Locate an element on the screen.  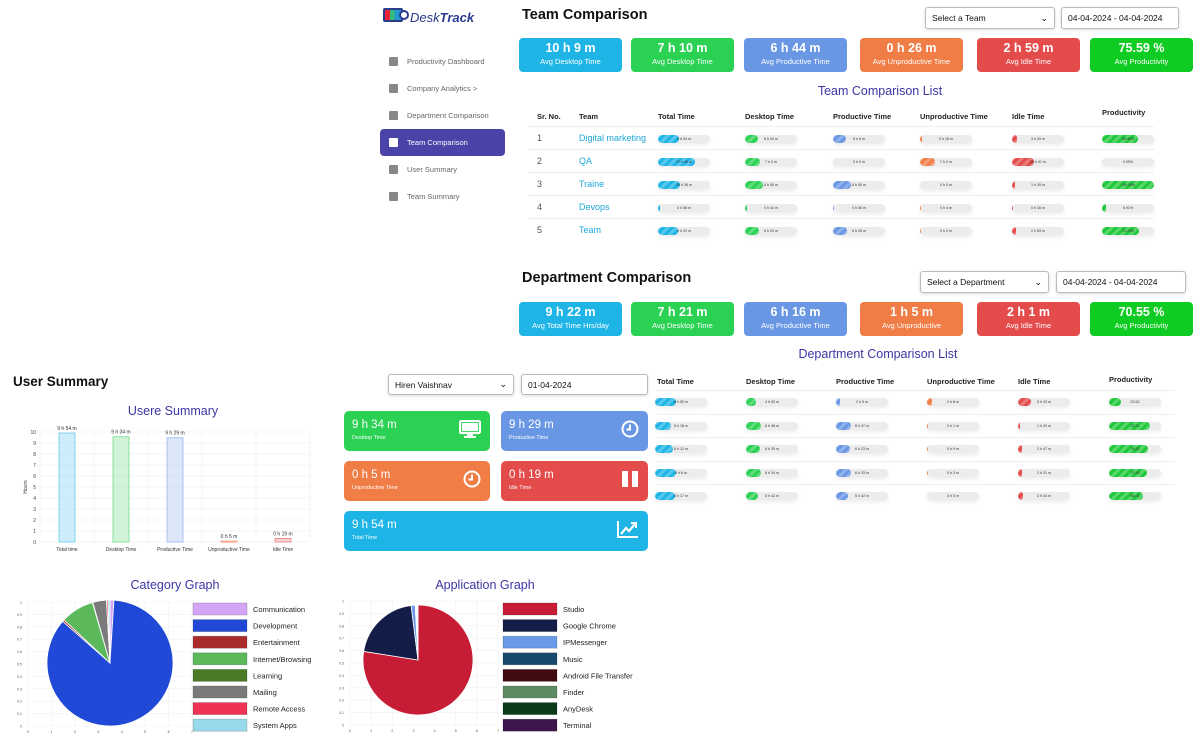
team-name-link: Digital marketing is located at coordinates (612, 138).